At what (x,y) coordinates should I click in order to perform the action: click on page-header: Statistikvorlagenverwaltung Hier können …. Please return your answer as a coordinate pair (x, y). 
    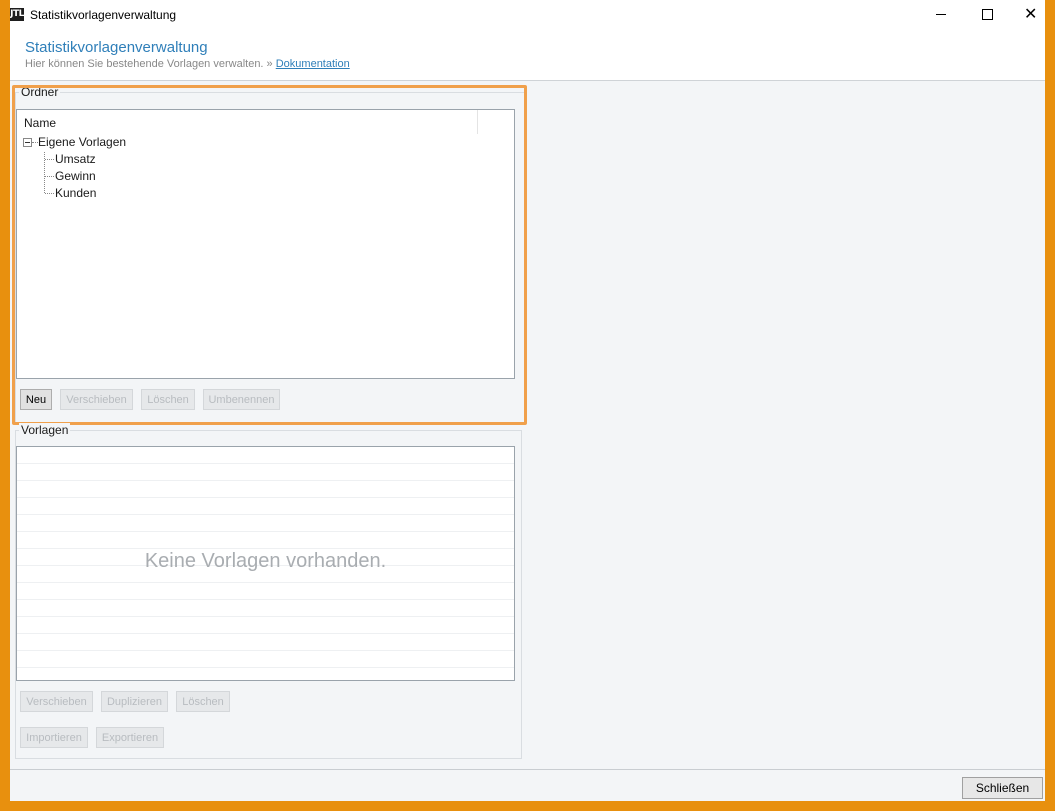
    Looking at the image, I should click on (527, 55).